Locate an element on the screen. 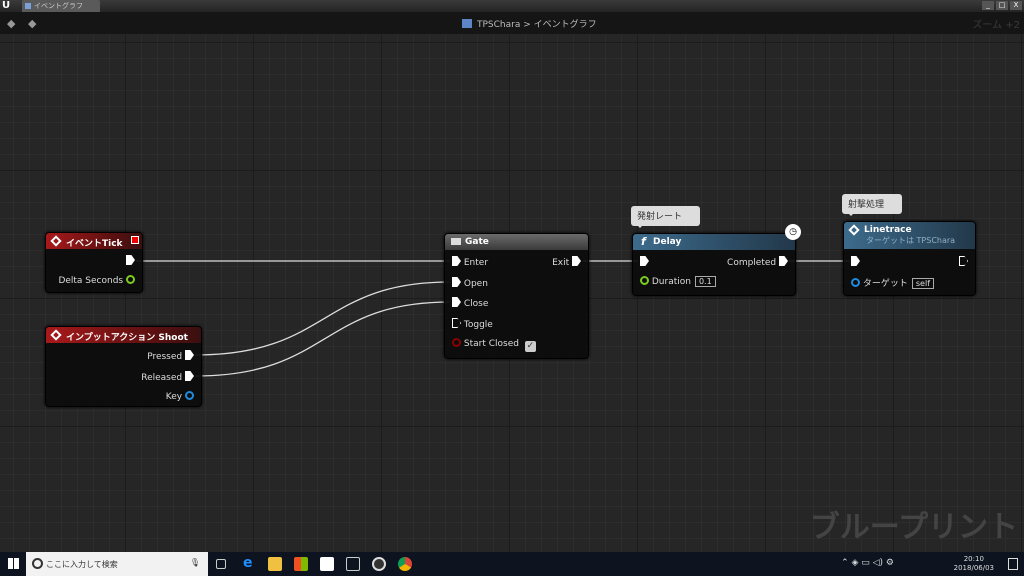 The image size is (1024, 576). comment-text: 発射レート is located at coordinates (660, 217).